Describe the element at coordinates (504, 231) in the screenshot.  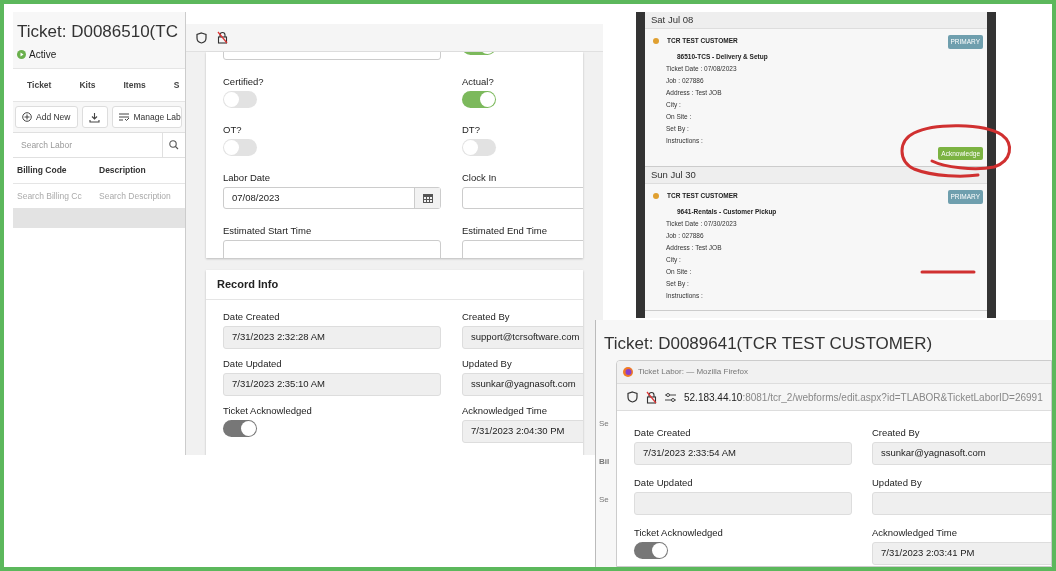
I see `field-label: Estimated End Time` at that location.